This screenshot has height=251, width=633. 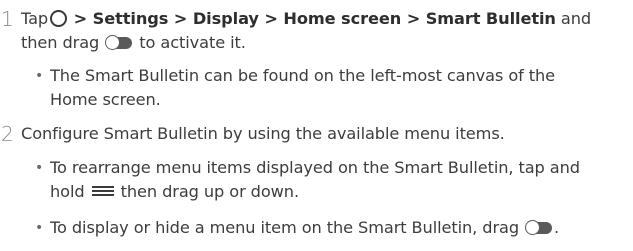 What do you see at coordinates (67, 191) in the screenshot?
I see `hold-text: hold` at bounding box center [67, 191].